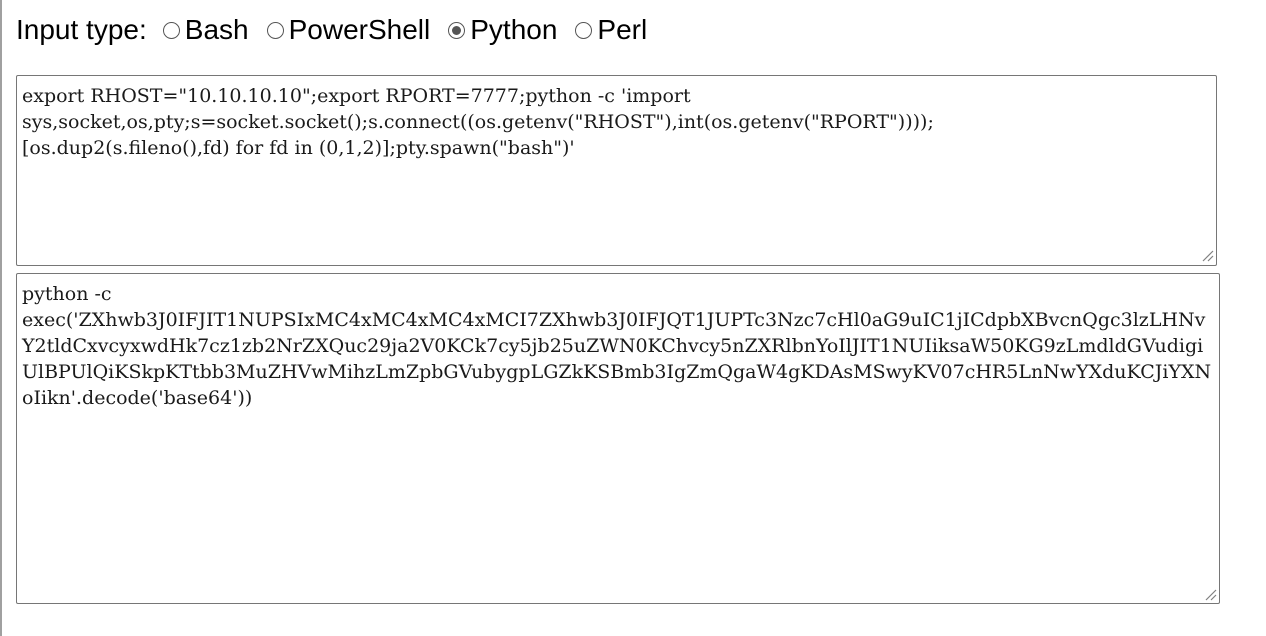 This screenshot has height=636, width=1266. Describe the element at coordinates (81, 29) in the screenshot. I see `input-type-label: Input type:` at that location.